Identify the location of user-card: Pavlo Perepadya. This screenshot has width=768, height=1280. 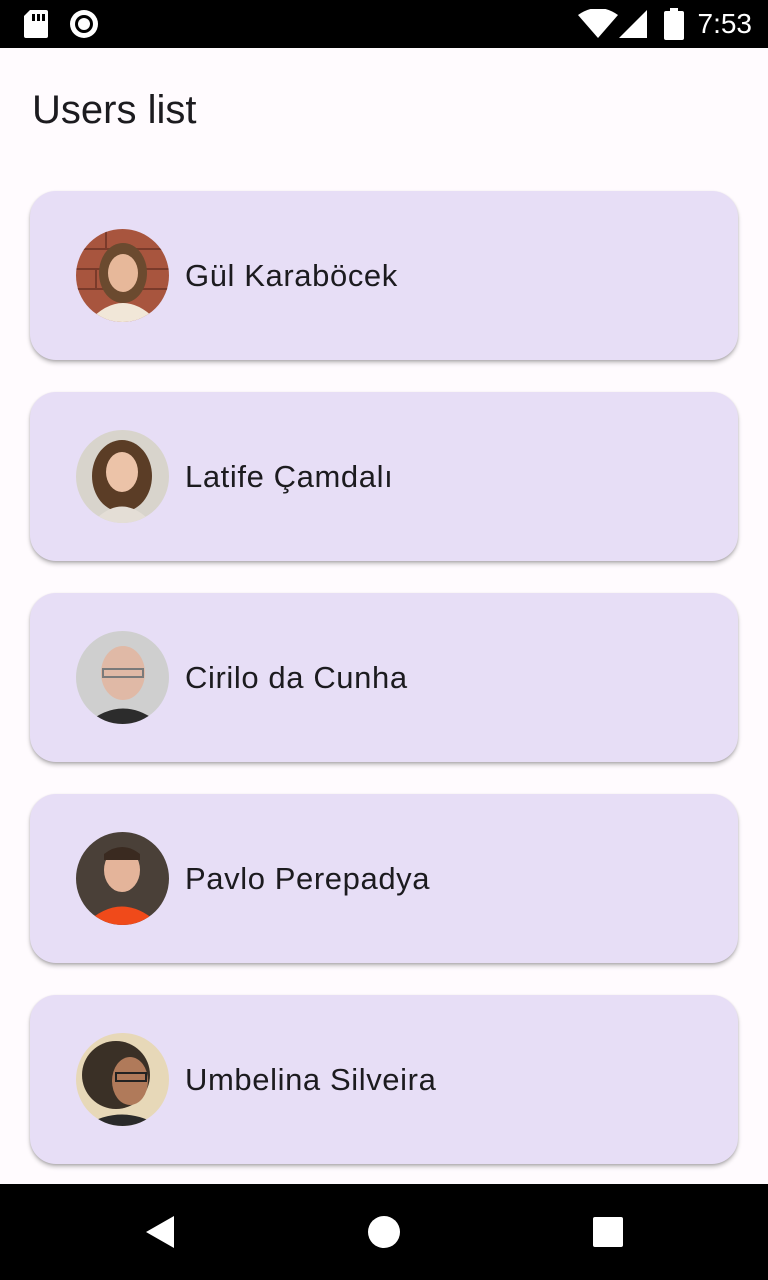
(384, 878).